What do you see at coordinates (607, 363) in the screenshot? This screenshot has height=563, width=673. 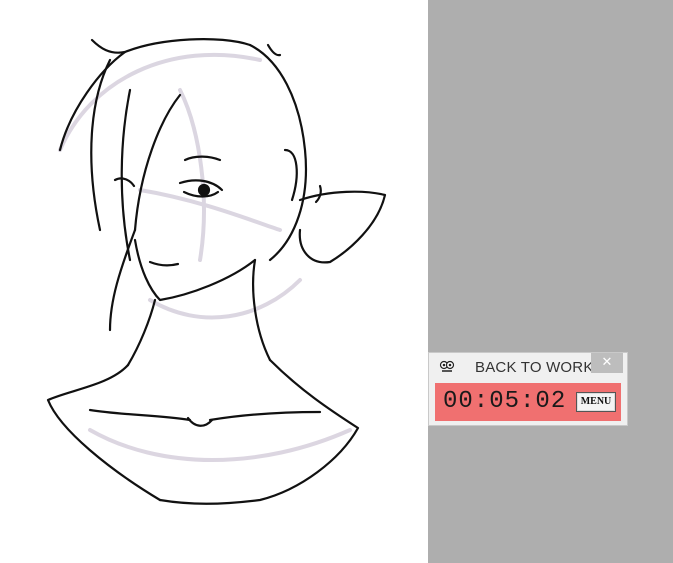 I see `close-button: ✕` at bounding box center [607, 363].